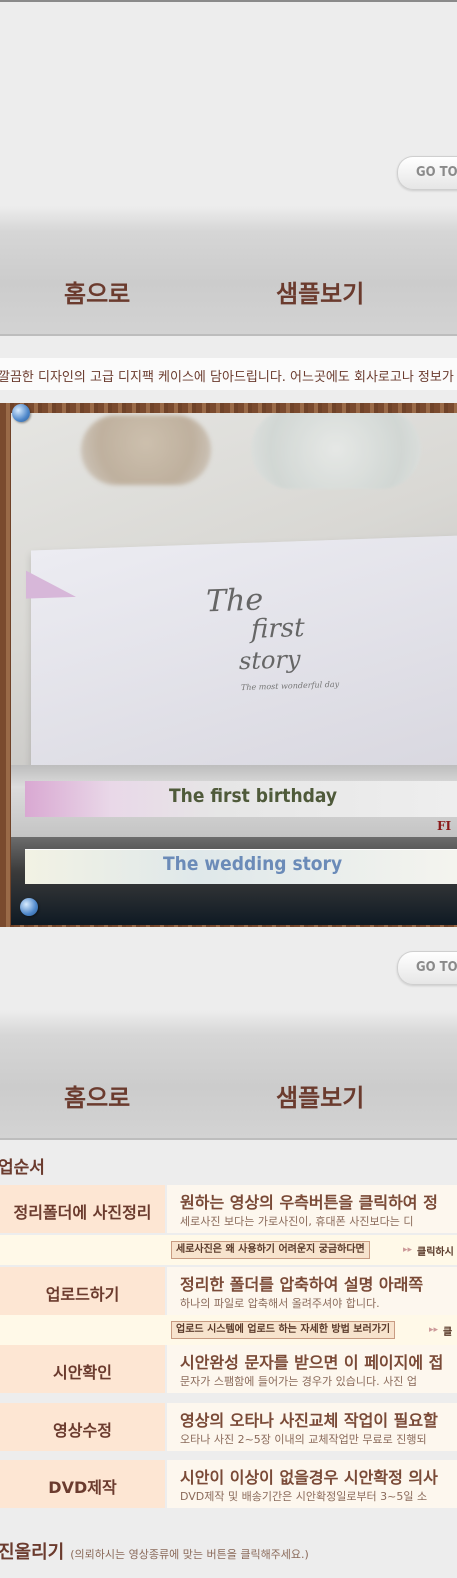  What do you see at coordinates (228, 271) in the screenshot?
I see `nav-bar-1: 홈으로 샘플보기` at bounding box center [228, 271].